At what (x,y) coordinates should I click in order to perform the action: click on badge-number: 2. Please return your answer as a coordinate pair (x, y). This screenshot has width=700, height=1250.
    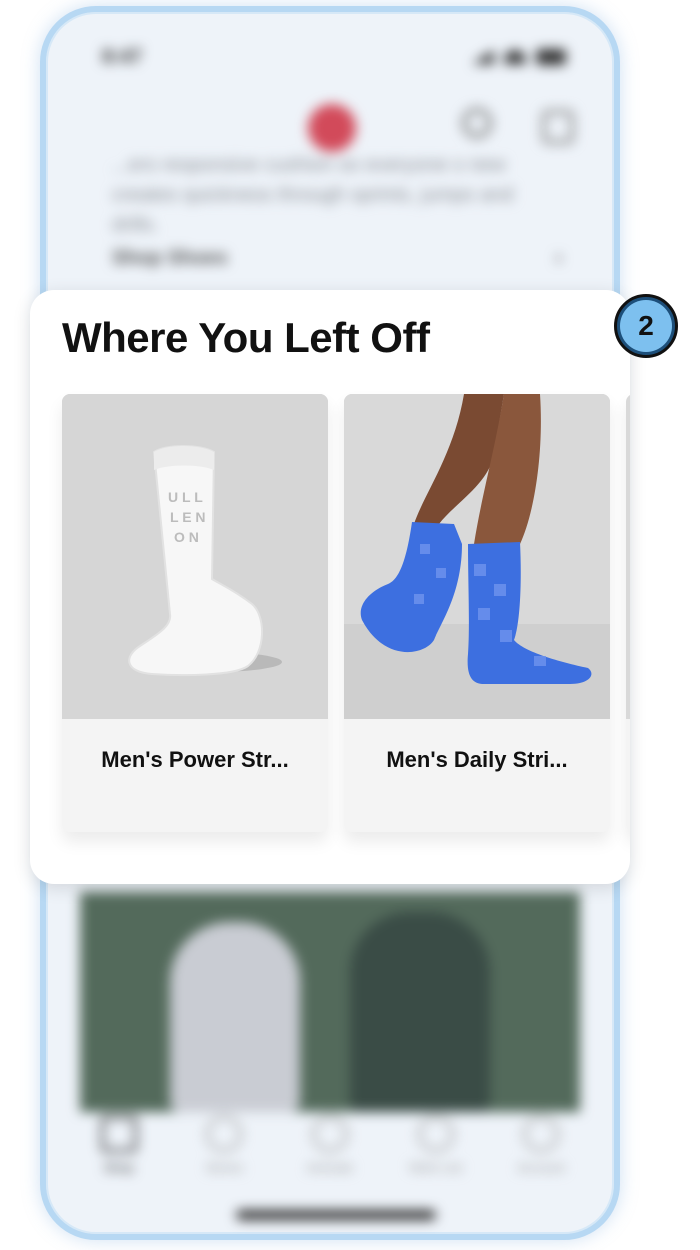
    Looking at the image, I should click on (646, 326).